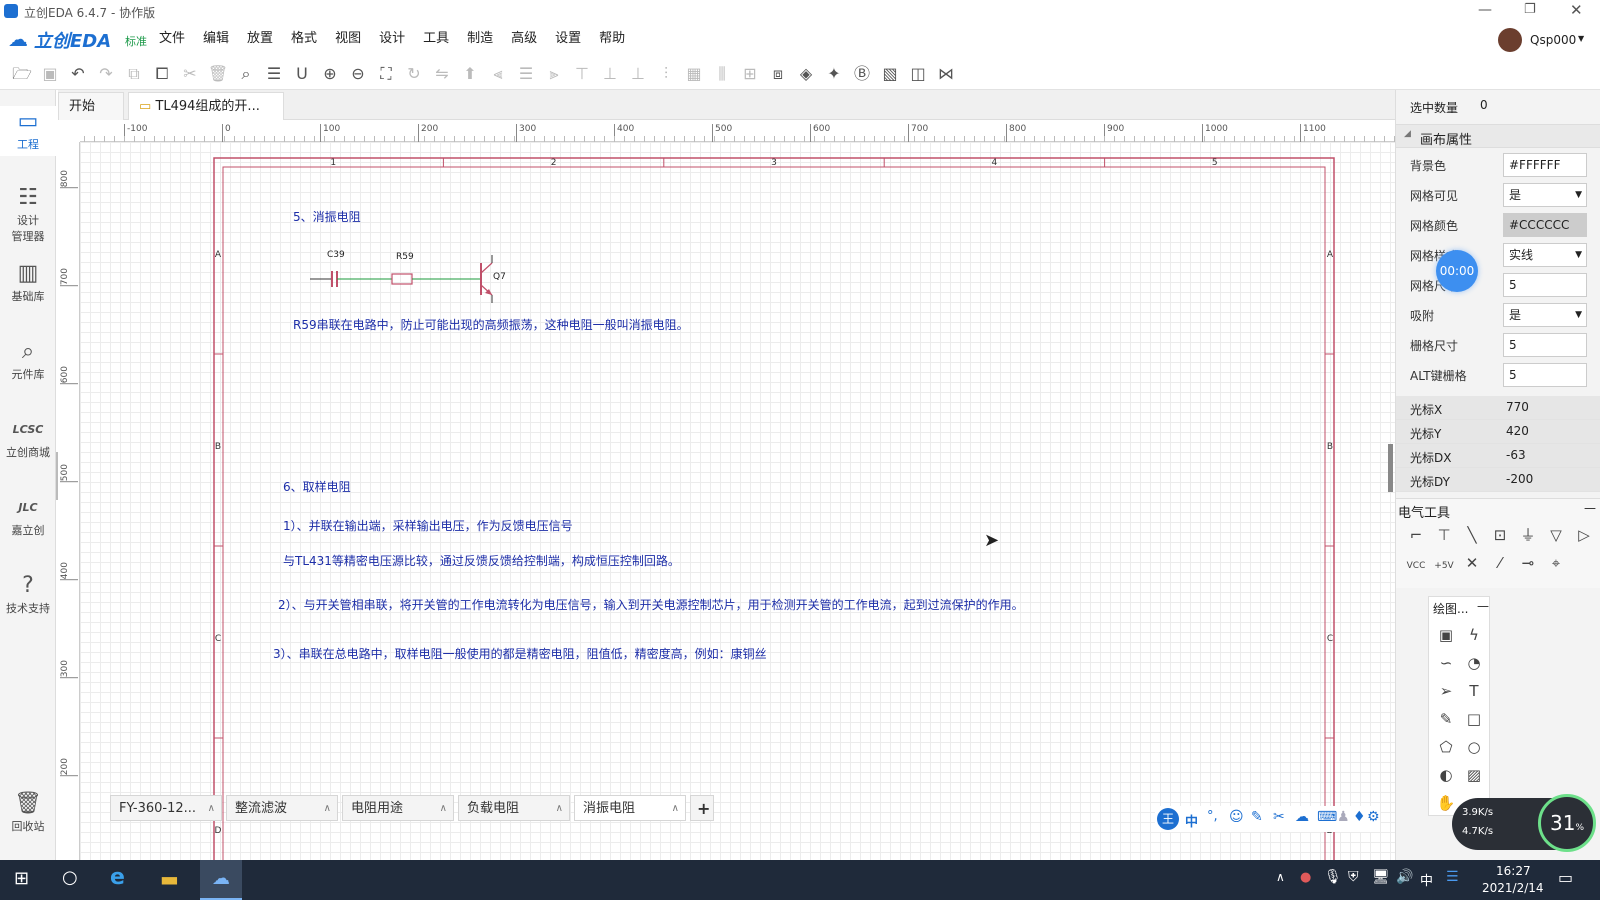  What do you see at coordinates (834, 74) in the screenshot?
I see `wire-tool-icon: ✦` at bounding box center [834, 74].